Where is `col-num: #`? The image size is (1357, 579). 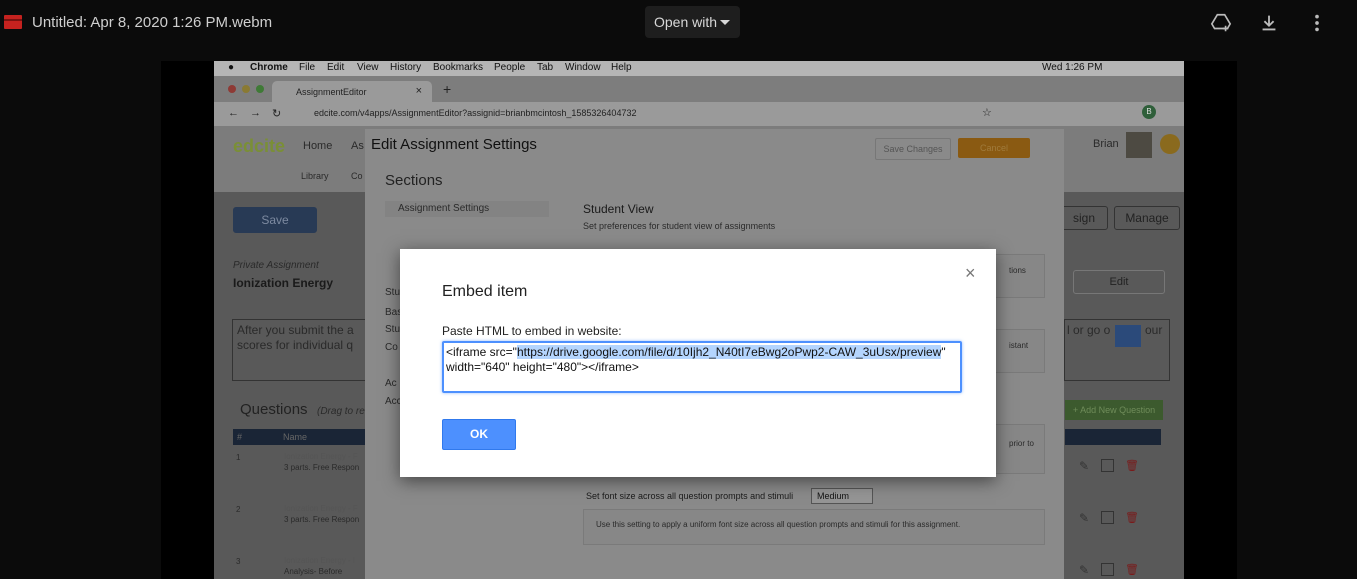 col-num: # is located at coordinates (240, 437).